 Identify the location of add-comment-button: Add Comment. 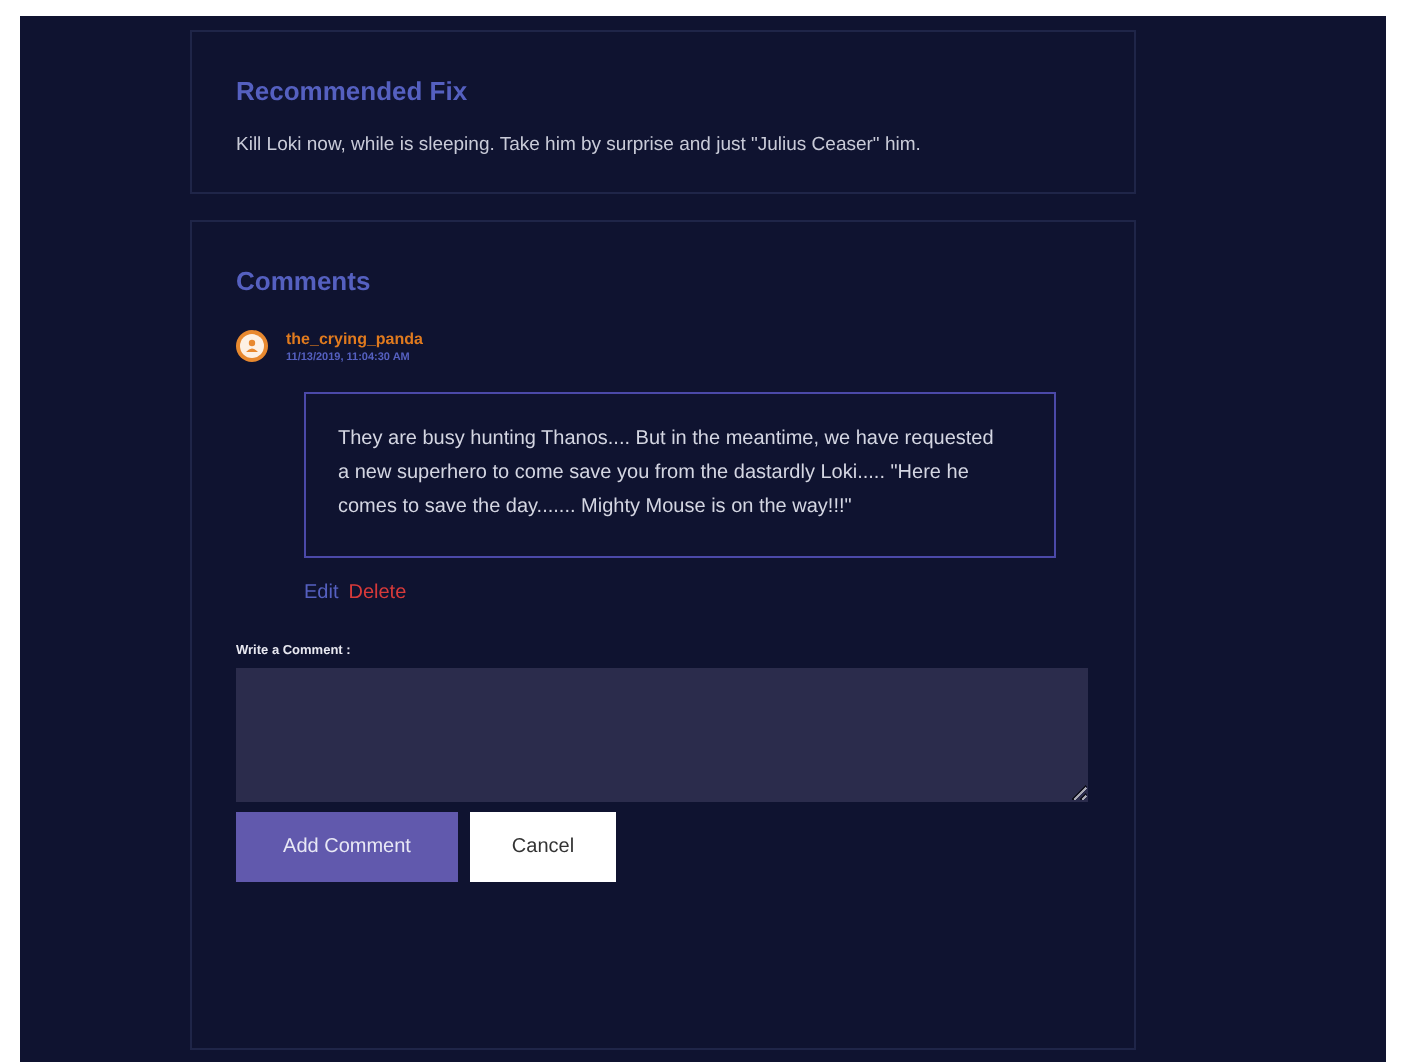
(347, 847).